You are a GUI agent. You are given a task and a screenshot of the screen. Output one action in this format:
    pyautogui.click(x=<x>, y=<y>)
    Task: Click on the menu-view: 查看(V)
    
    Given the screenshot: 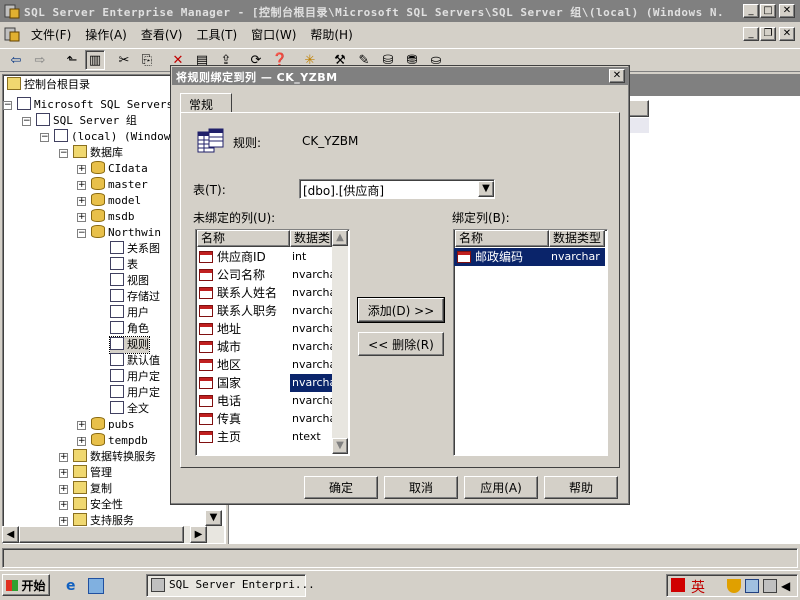 What is the action you would take?
    pyautogui.click(x=162, y=35)
    